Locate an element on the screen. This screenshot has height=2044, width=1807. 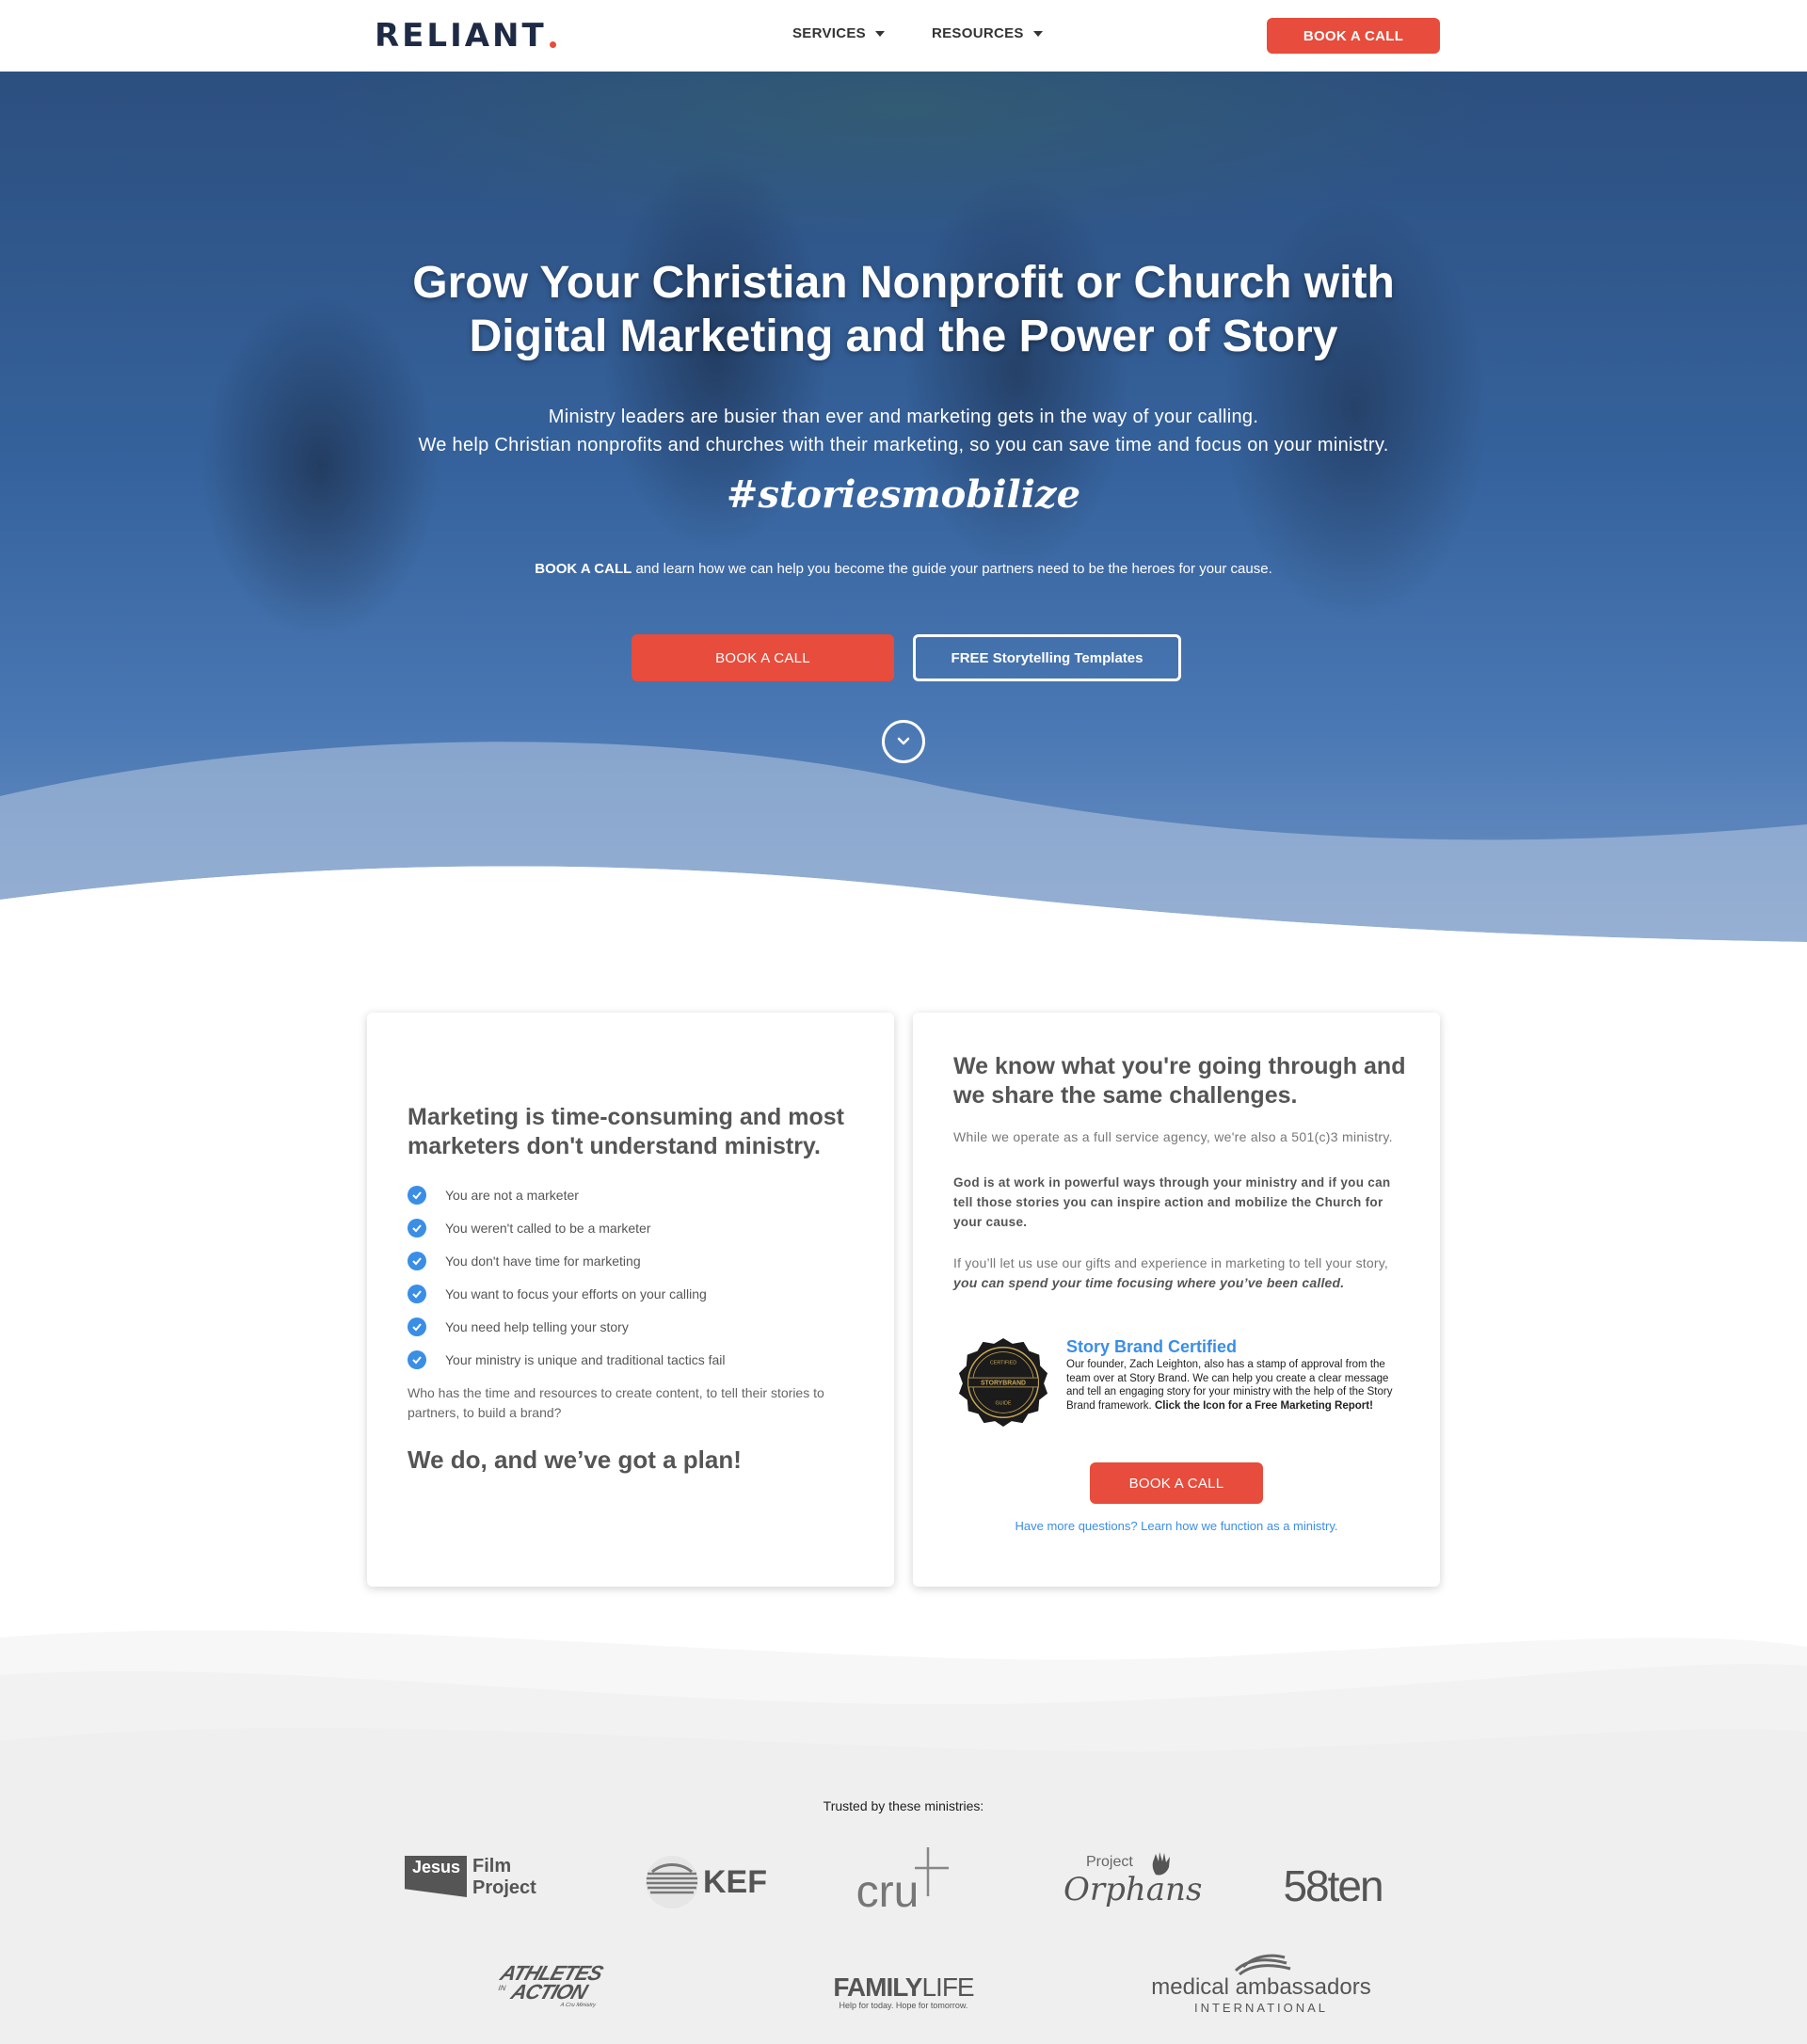
badge-top-text: CERTIFIED is located at coordinates (1003, 1363).